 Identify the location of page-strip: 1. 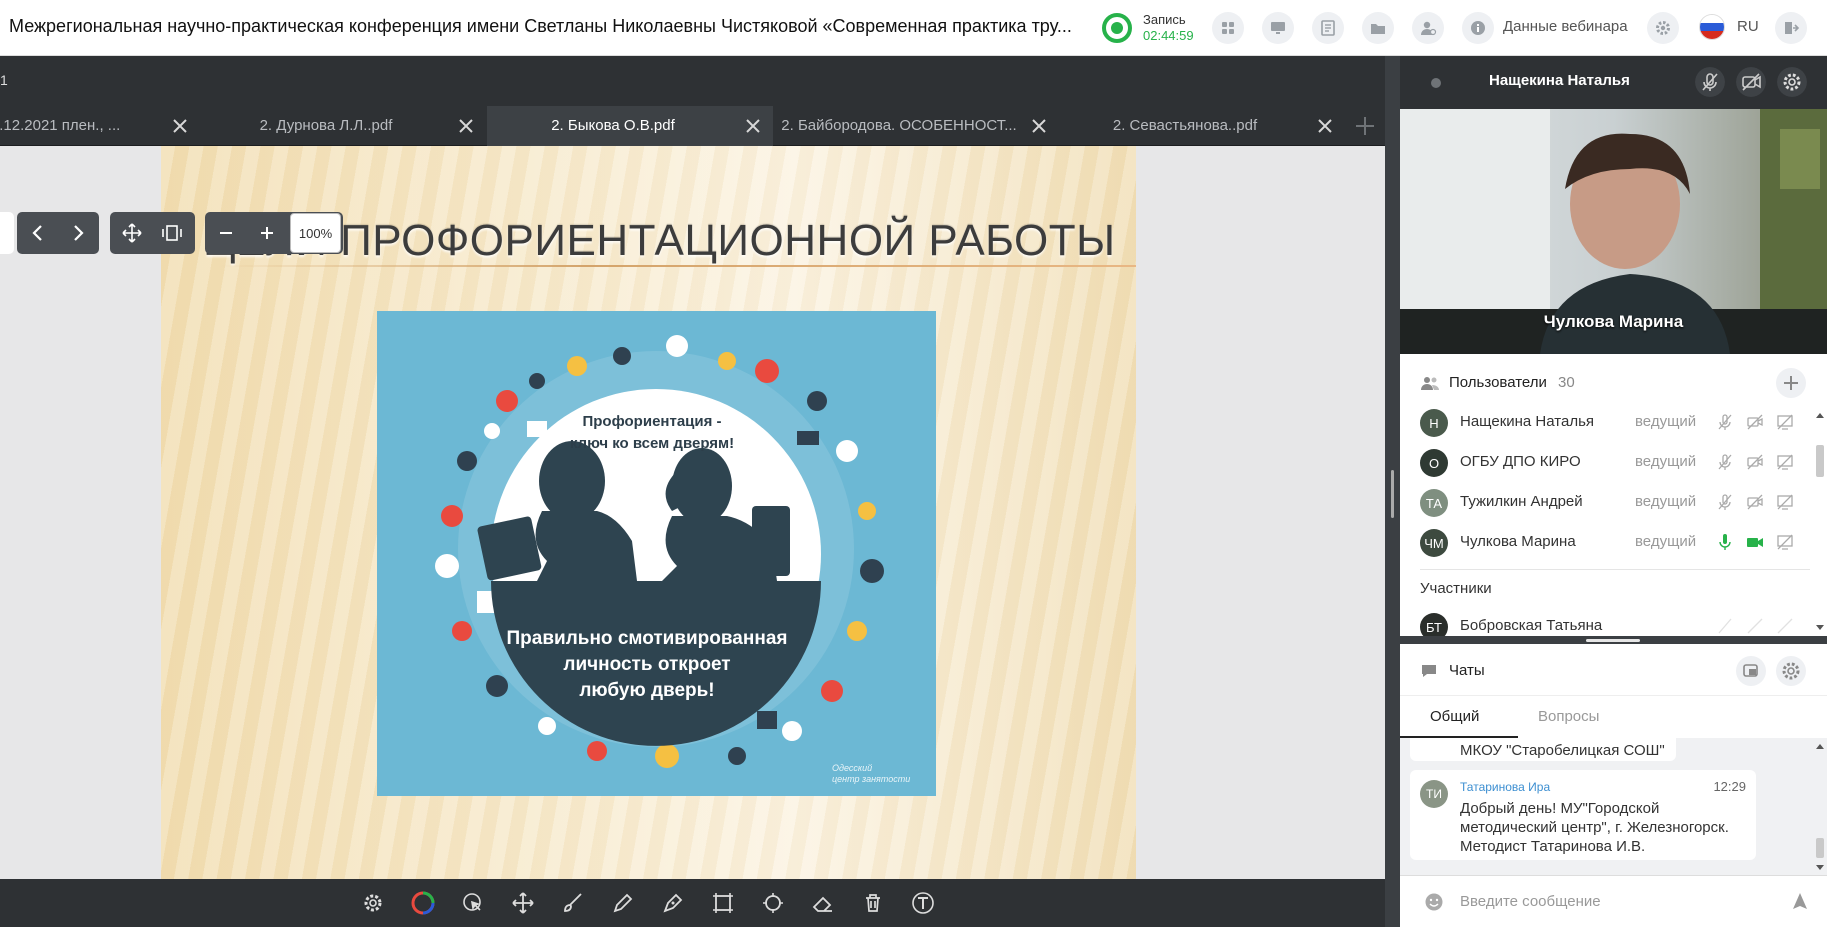
(692, 81).